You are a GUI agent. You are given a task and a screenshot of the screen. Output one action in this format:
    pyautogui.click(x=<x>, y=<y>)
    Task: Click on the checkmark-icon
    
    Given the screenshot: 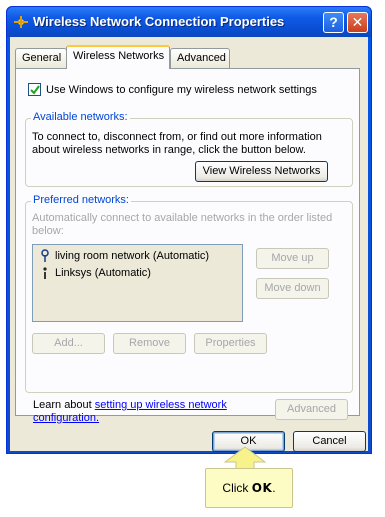 What is the action you would take?
    pyautogui.click(x=35, y=90)
    